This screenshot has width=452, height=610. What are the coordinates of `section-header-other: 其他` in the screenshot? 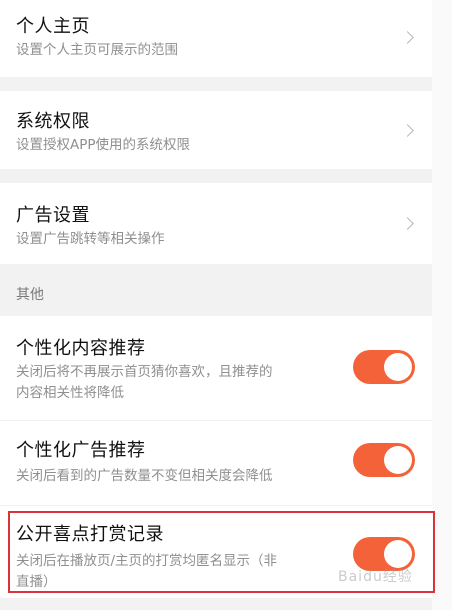 It's located at (30, 295).